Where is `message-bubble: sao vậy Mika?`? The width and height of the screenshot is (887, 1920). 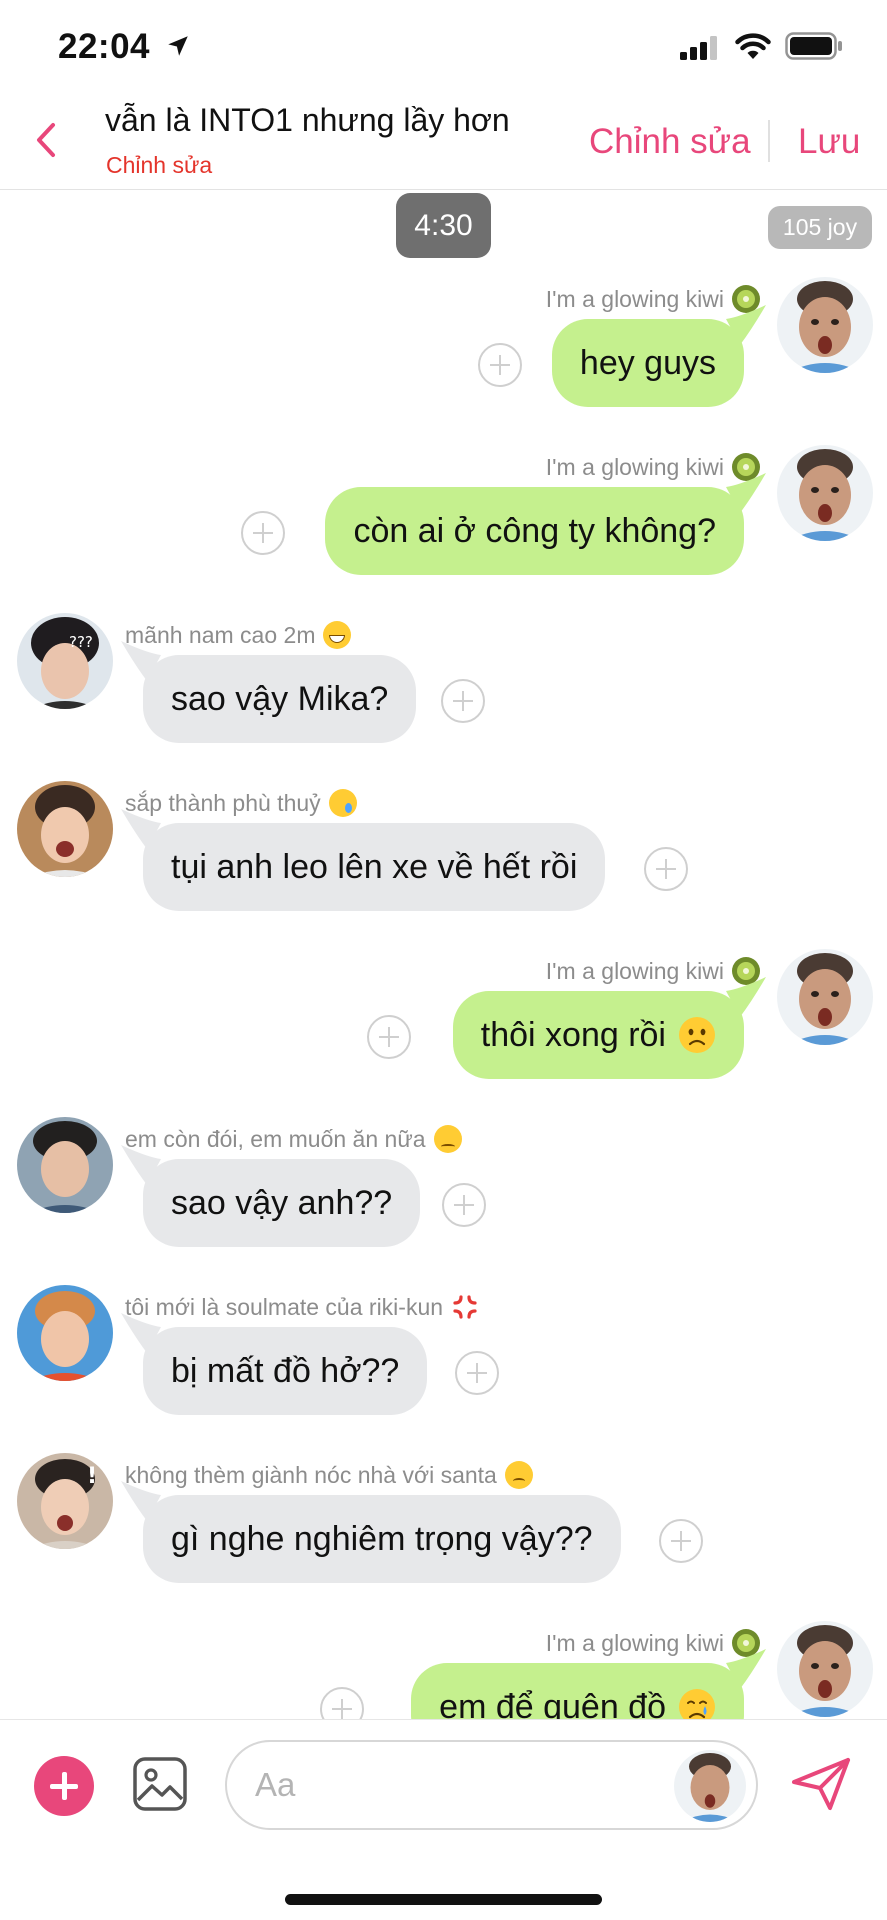 message-bubble: sao vậy Mika? is located at coordinates (269, 692).